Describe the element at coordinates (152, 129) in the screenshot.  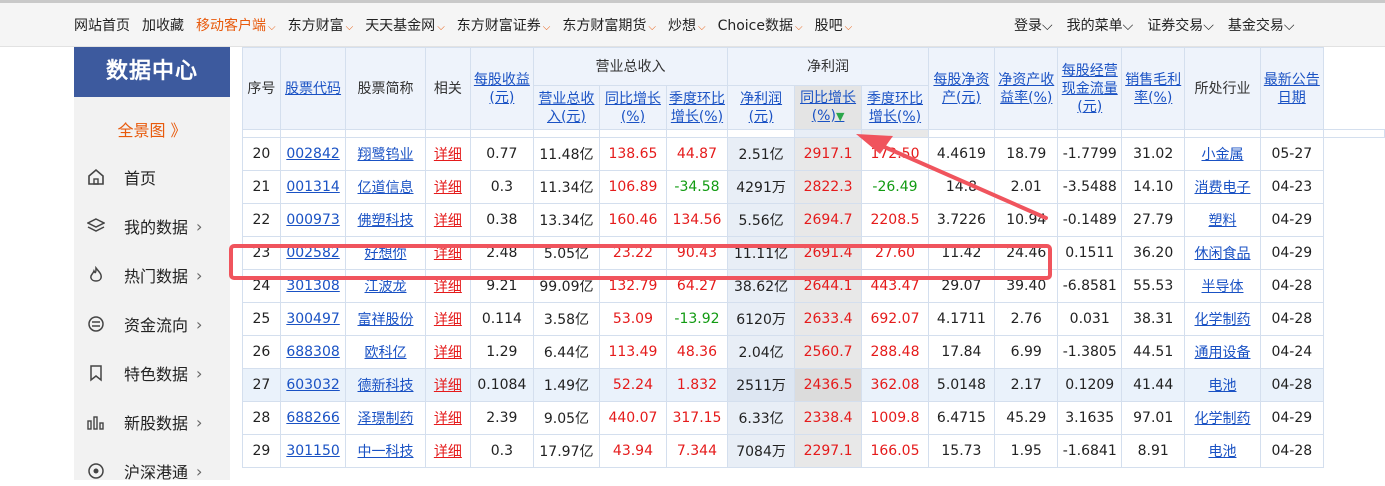
I see `overview-link: 全景图 》` at that location.